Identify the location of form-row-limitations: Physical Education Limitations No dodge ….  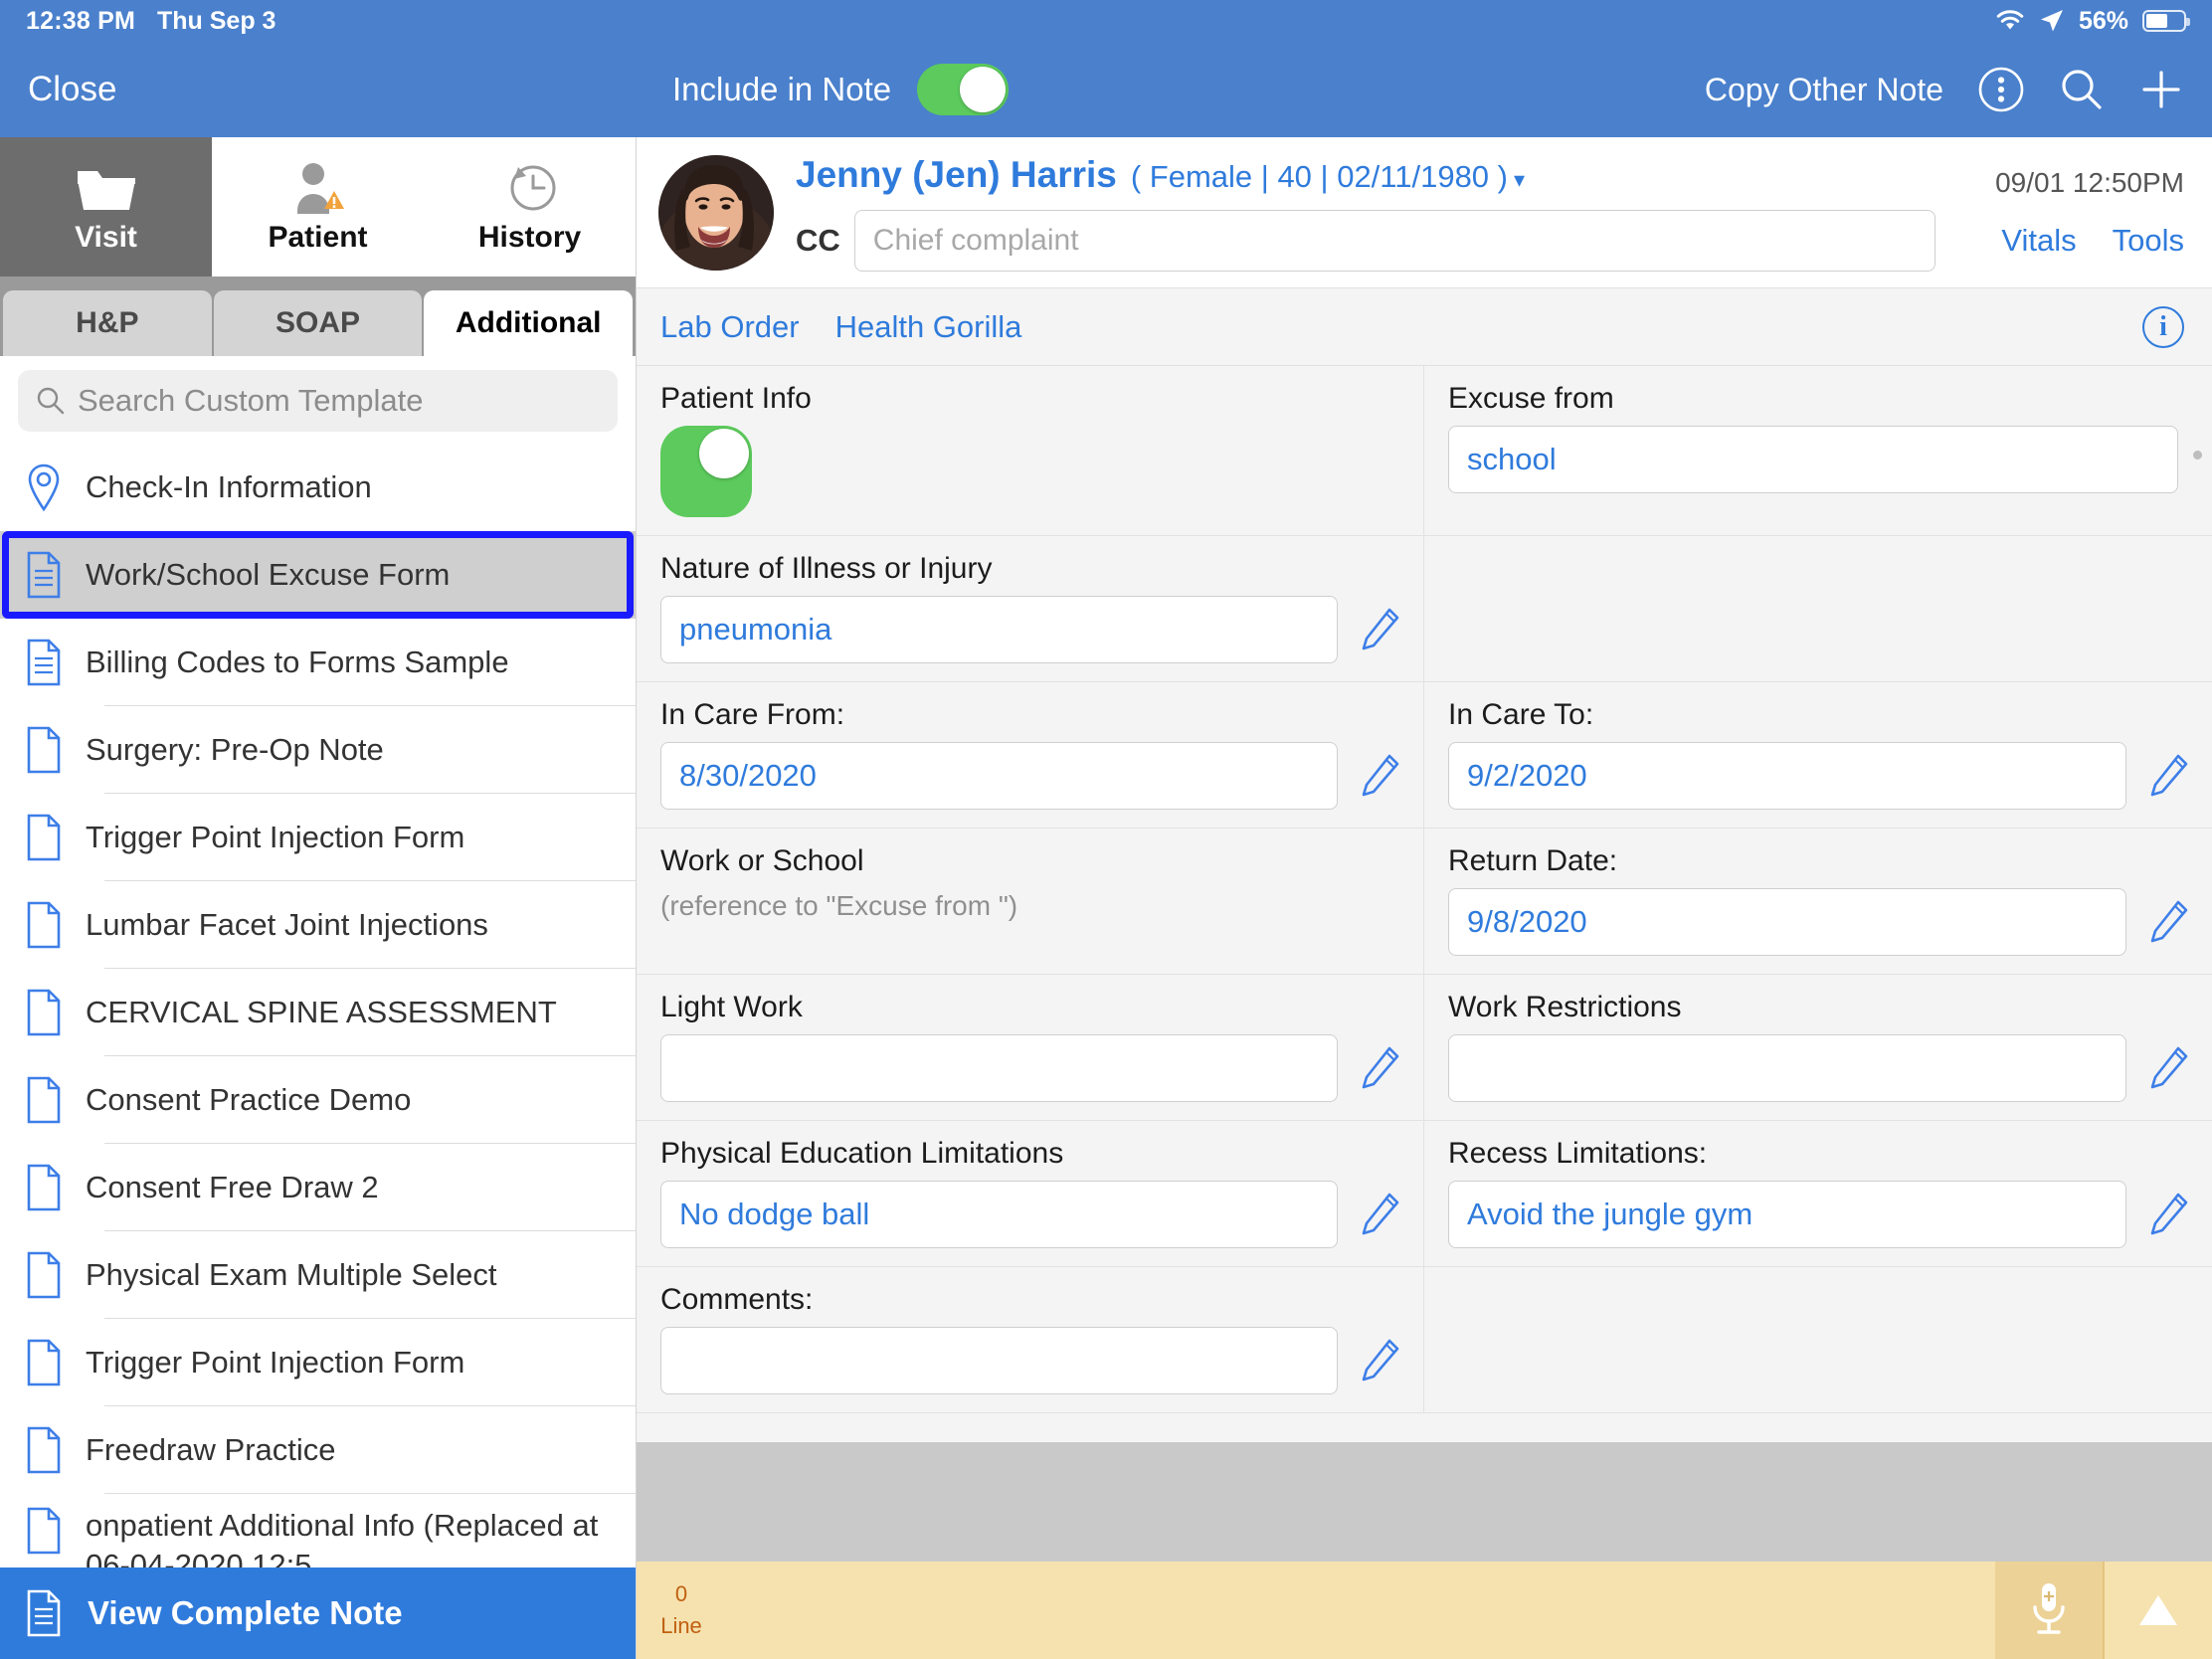
(1424, 1194).